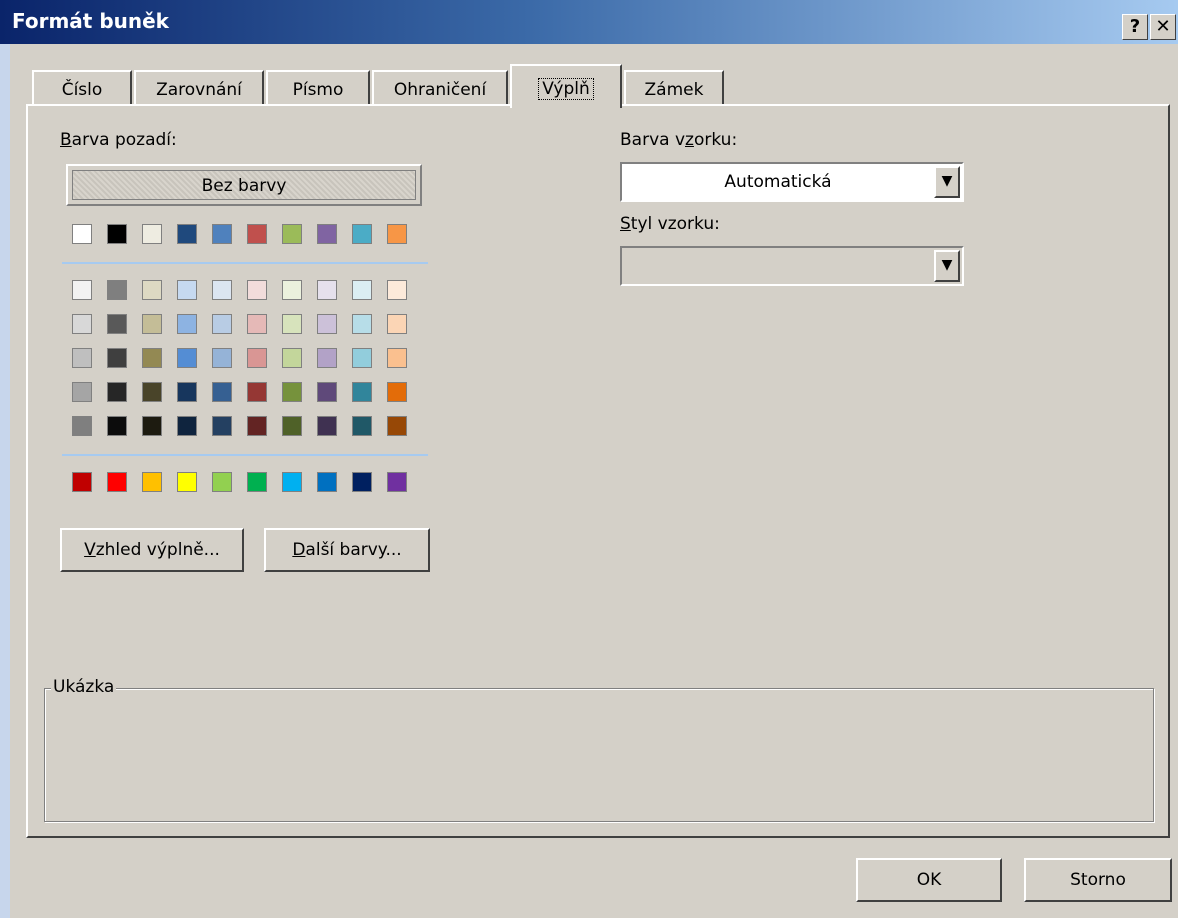 This screenshot has width=1178, height=918. I want to click on tab-label: Písmo, so click(318, 90).